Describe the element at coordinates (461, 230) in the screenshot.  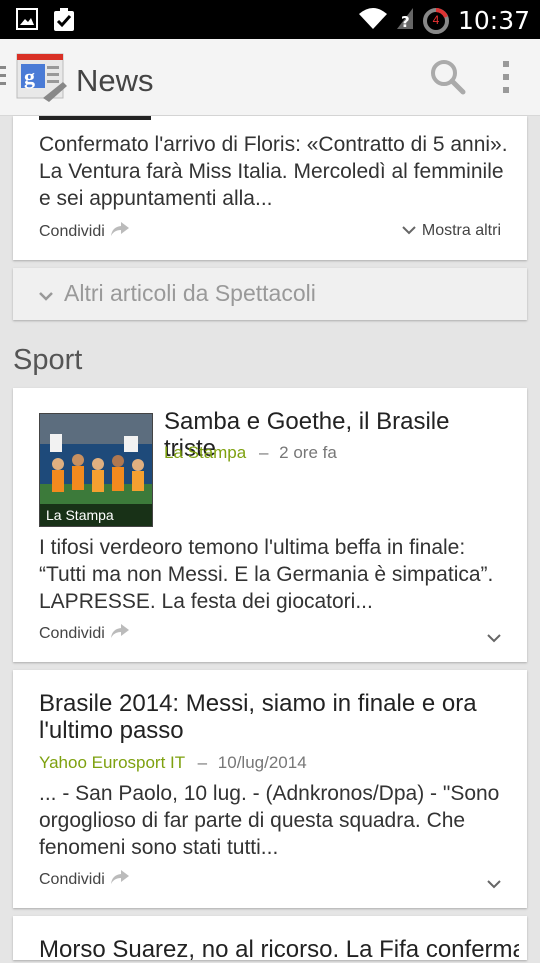
I see `show-more-label: Mostra altri` at that location.